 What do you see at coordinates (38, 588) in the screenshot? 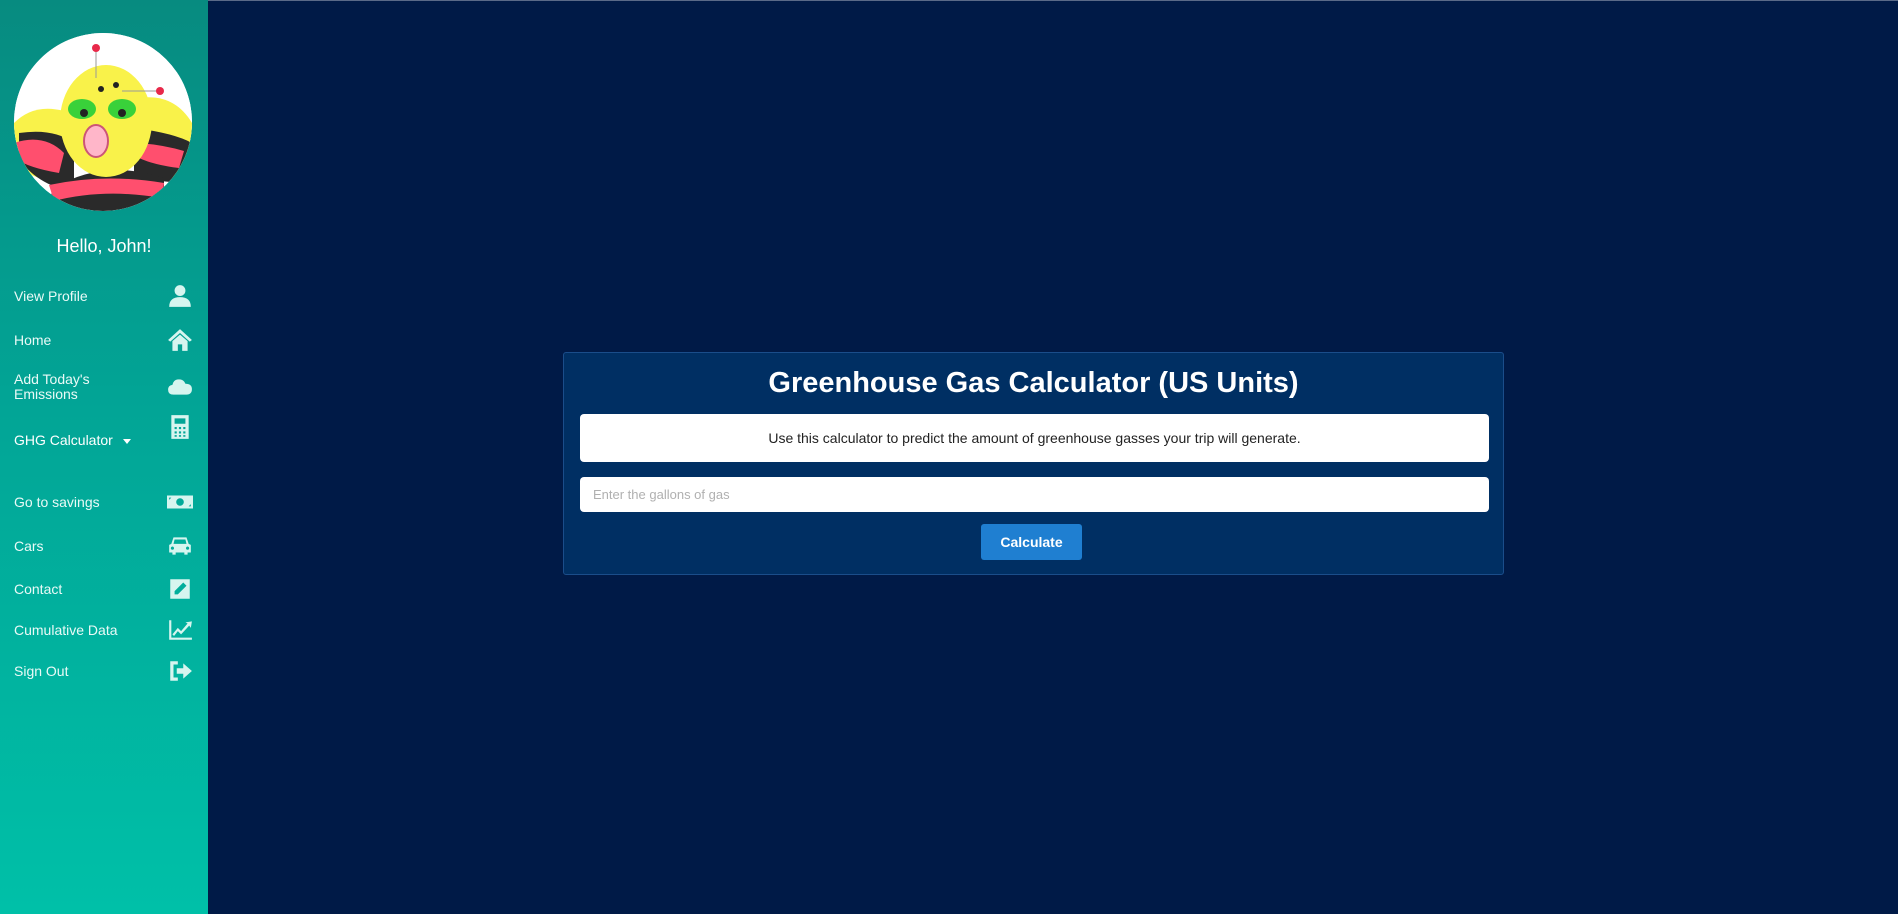
I see `sidebar-item-label: Contact` at bounding box center [38, 588].